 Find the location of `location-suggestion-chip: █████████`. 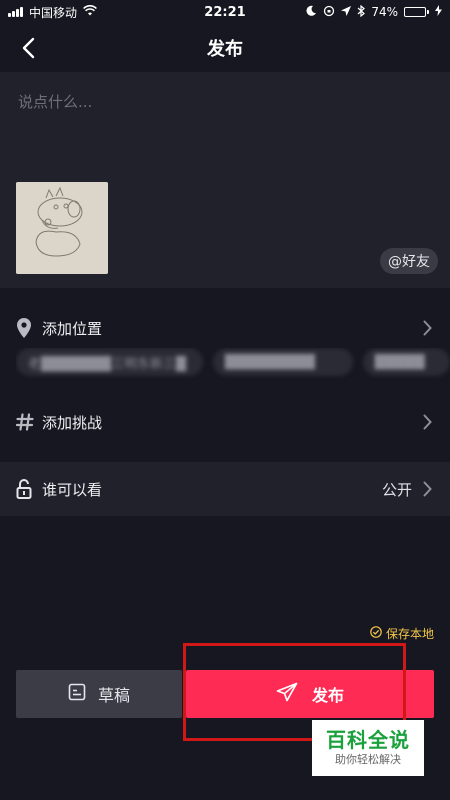

location-suggestion-chip: █████████ is located at coordinates (282, 362).